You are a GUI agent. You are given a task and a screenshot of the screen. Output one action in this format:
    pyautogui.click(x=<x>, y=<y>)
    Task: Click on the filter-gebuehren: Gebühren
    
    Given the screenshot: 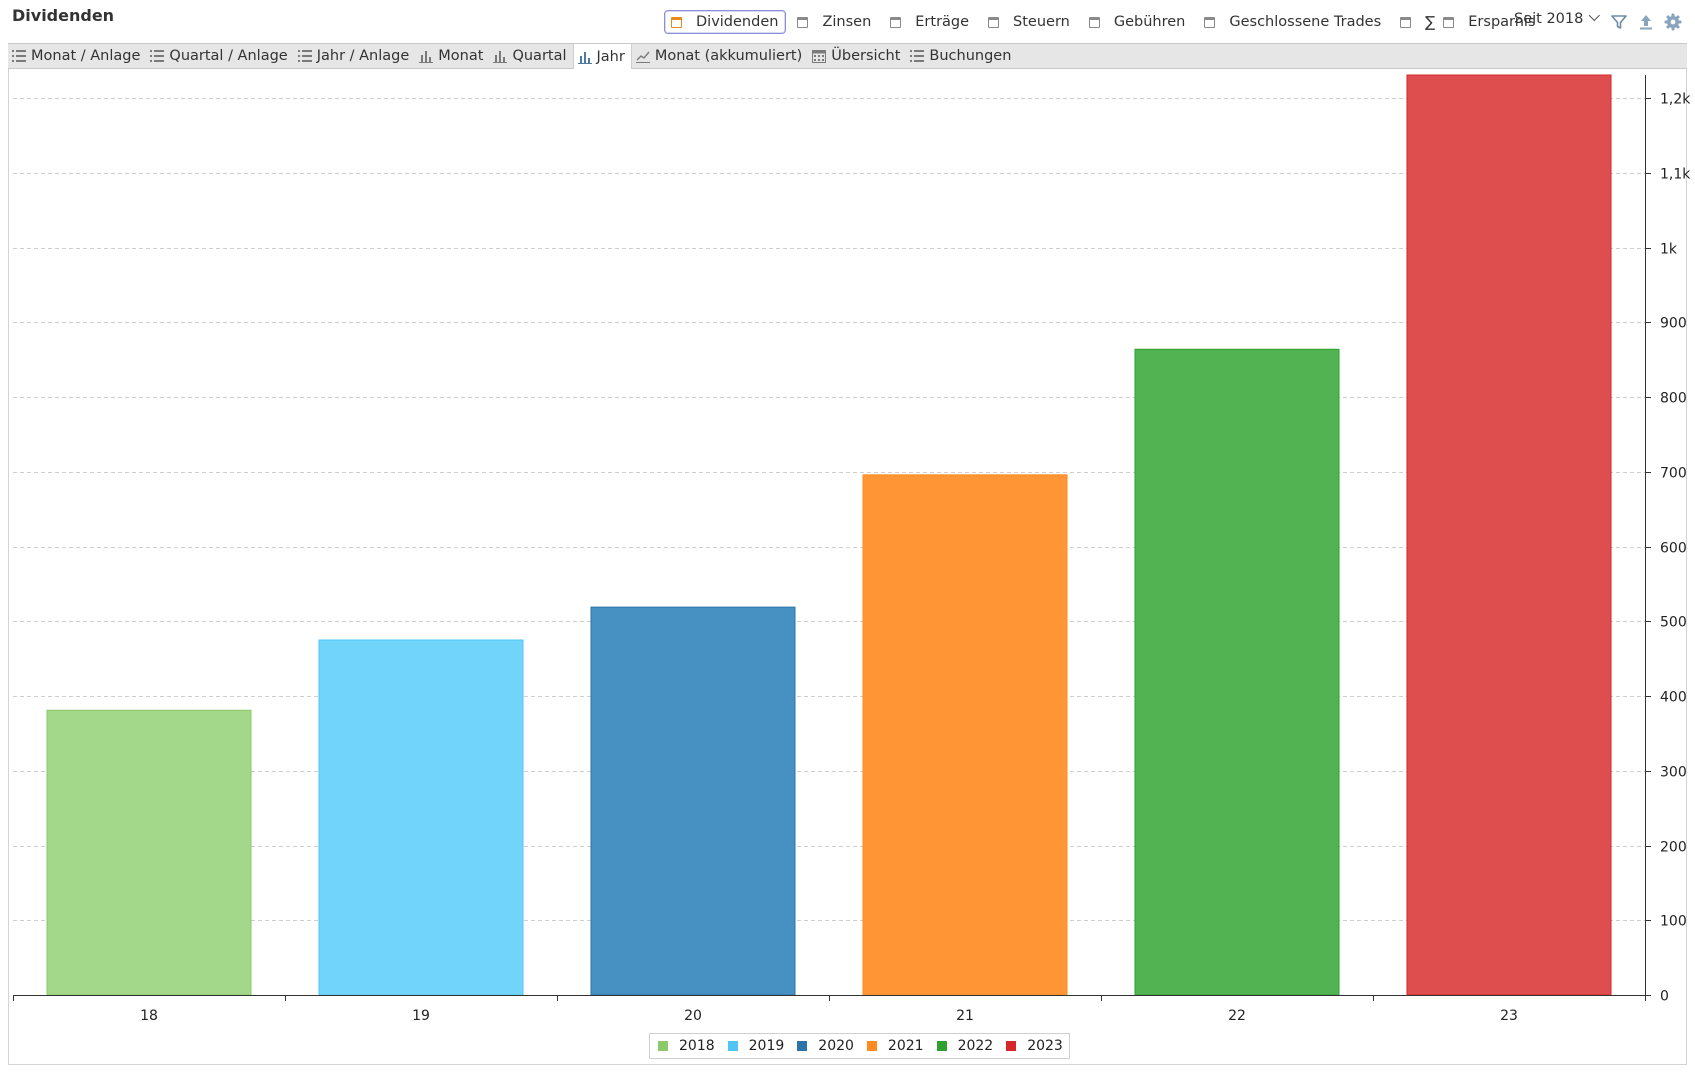 What is the action you would take?
    pyautogui.click(x=1138, y=22)
    